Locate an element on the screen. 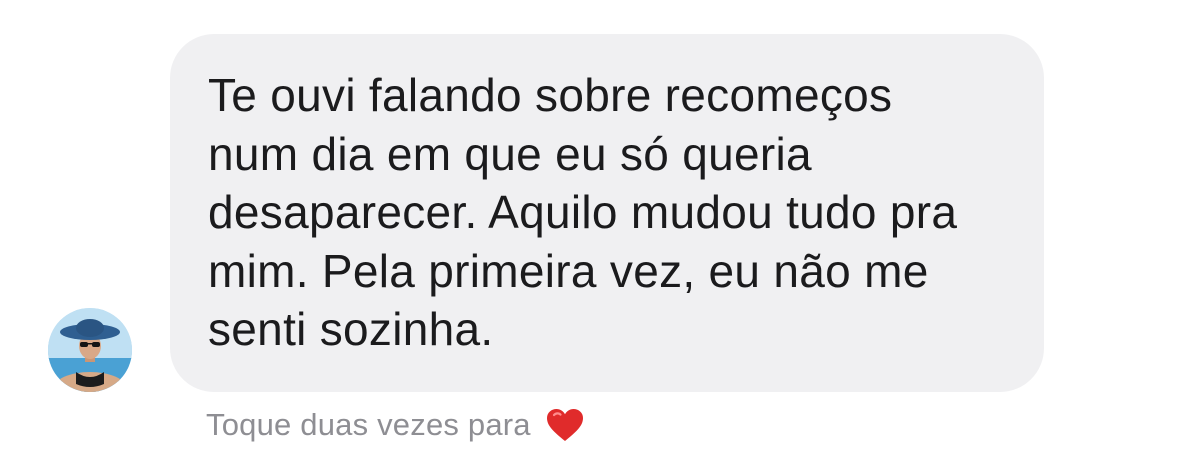 This screenshot has width=1179, height=459. avatar-woman-sun-hat-icon is located at coordinates (90, 350).